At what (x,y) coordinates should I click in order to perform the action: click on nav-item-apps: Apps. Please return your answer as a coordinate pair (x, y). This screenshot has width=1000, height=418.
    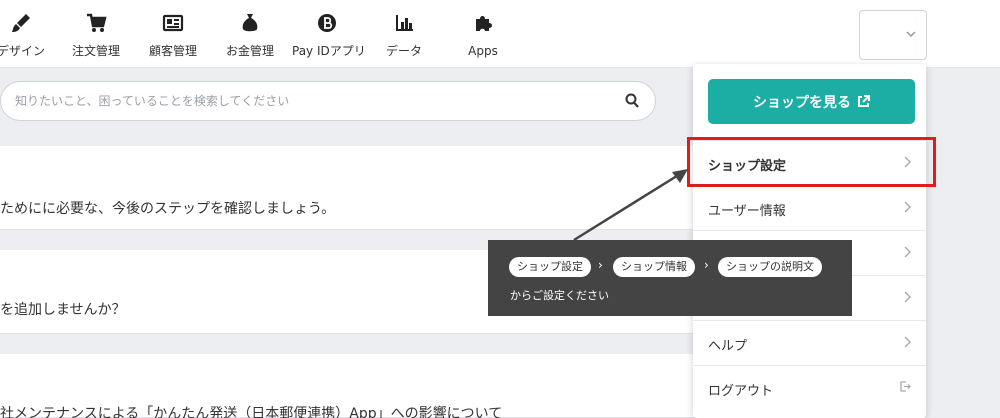
    Looking at the image, I should click on (483, 36).